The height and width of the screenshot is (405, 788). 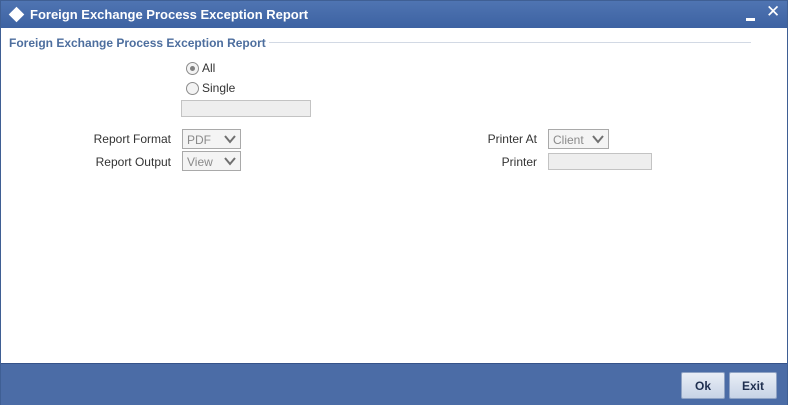 What do you see at coordinates (568, 140) in the screenshot?
I see `printer-at-value: Client` at bounding box center [568, 140].